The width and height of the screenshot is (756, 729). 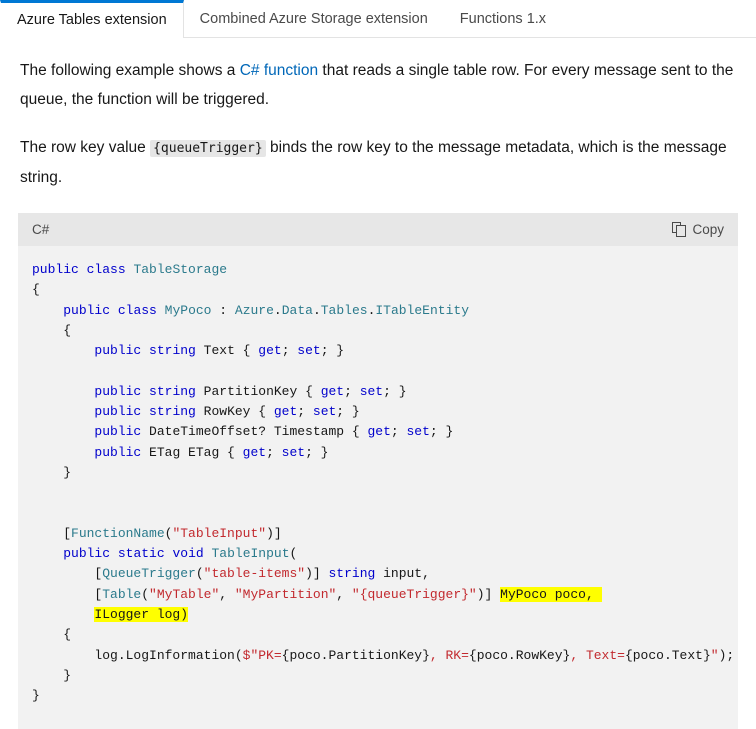 What do you see at coordinates (41, 229) in the screenshot?
I see `code-language-label: C#` at bounding box center [41, 229].